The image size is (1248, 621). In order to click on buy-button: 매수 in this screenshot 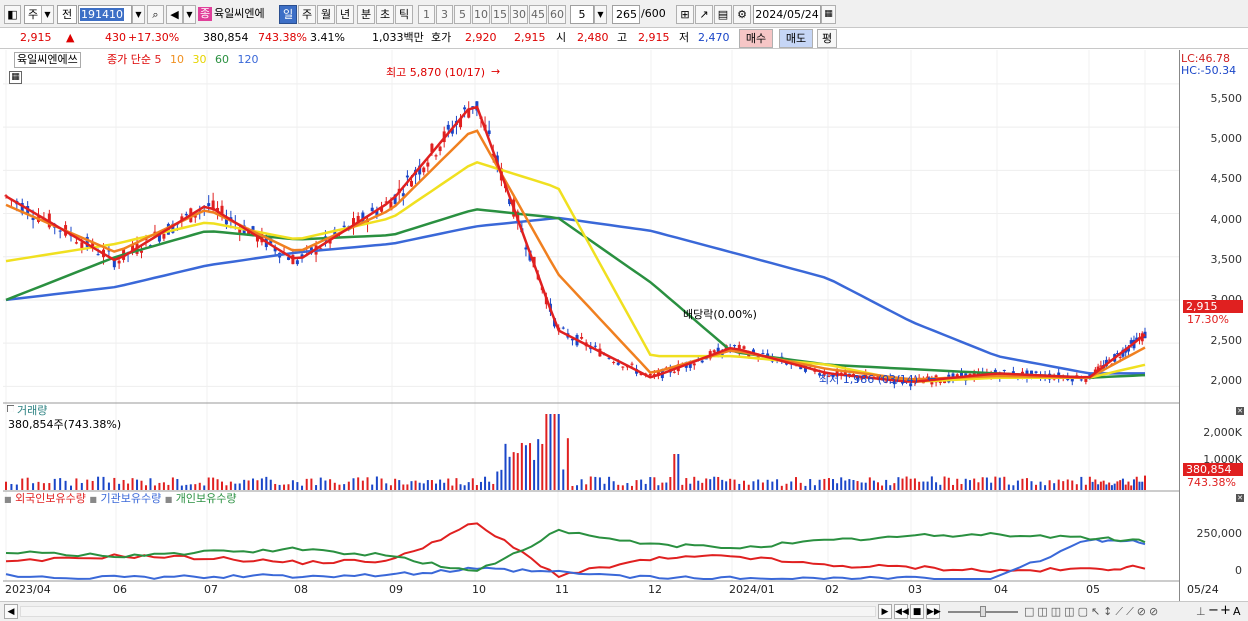, I will do `click(756, 38)`.